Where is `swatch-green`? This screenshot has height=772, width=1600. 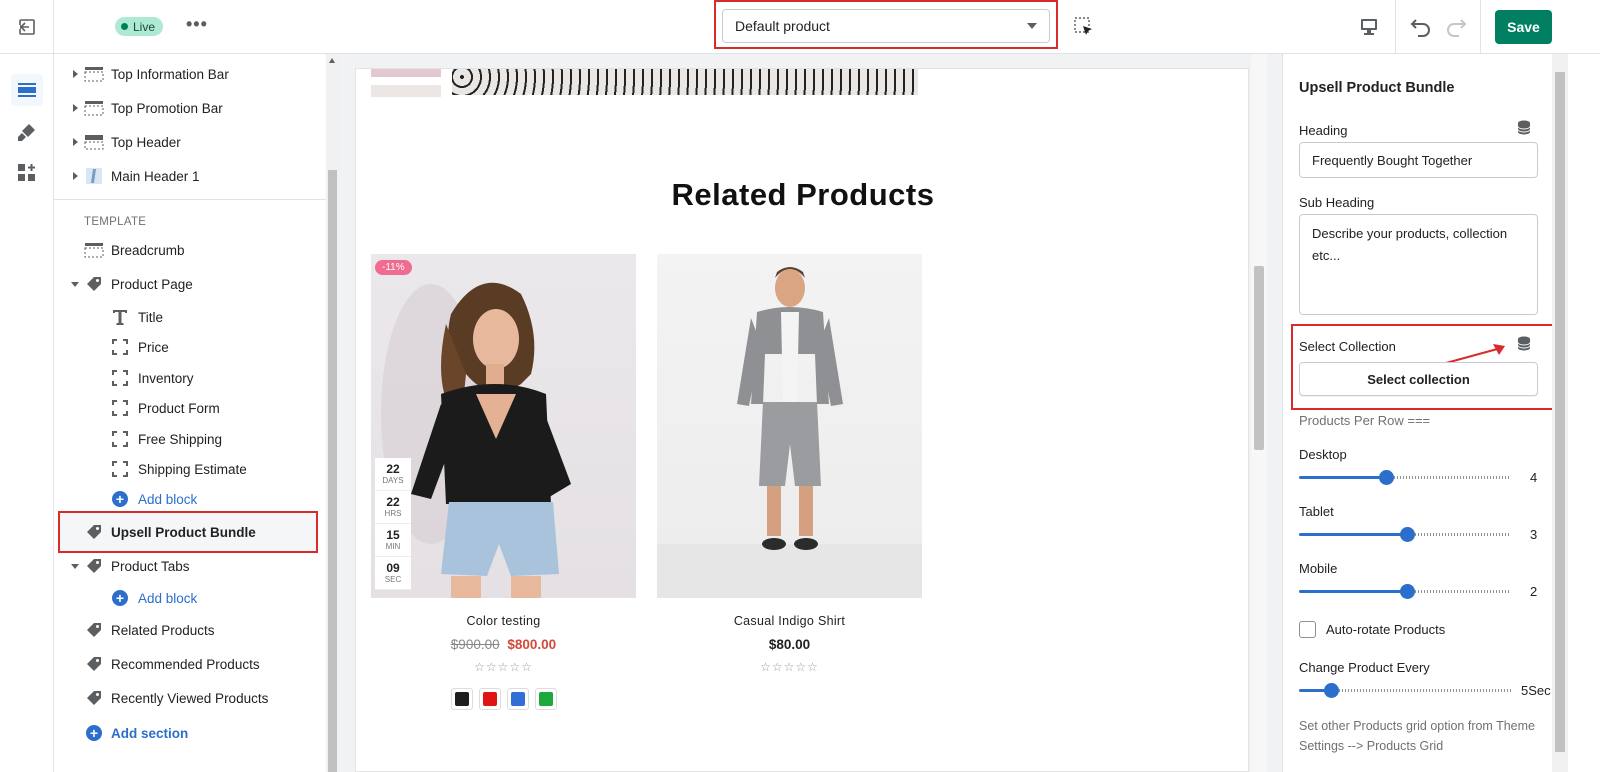 swatch-green is located at coordinates (545, 699).